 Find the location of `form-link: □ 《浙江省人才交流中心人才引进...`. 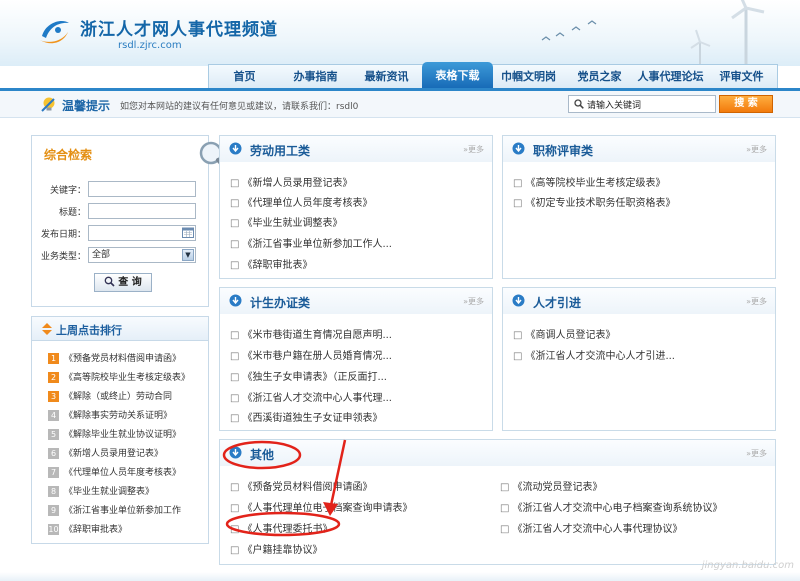

form-link: □ 《浙江省人才交流中心人才引进... is located at coordinates (594, 354).